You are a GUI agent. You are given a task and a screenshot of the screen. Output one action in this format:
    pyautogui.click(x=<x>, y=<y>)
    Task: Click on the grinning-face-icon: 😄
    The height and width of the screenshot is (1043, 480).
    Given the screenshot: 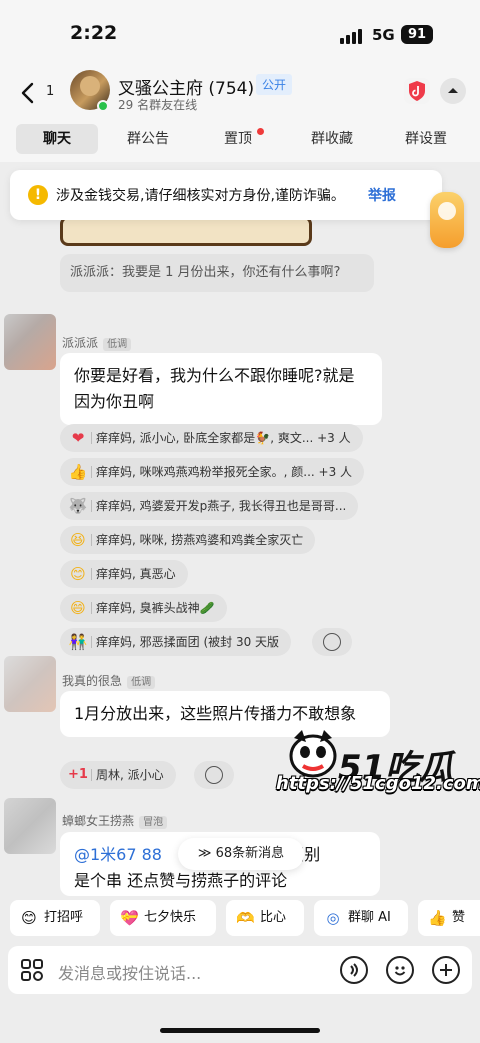 What is the action you would take?
    pyautogui.click(x=78, y=608)
    